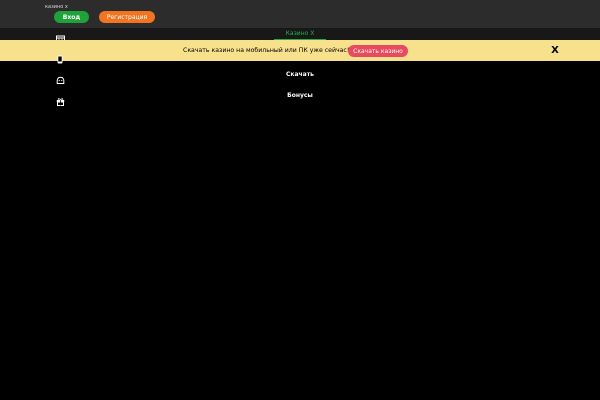  I want to click on menu-item-bonuses: Бонусы, so click(300, 98).